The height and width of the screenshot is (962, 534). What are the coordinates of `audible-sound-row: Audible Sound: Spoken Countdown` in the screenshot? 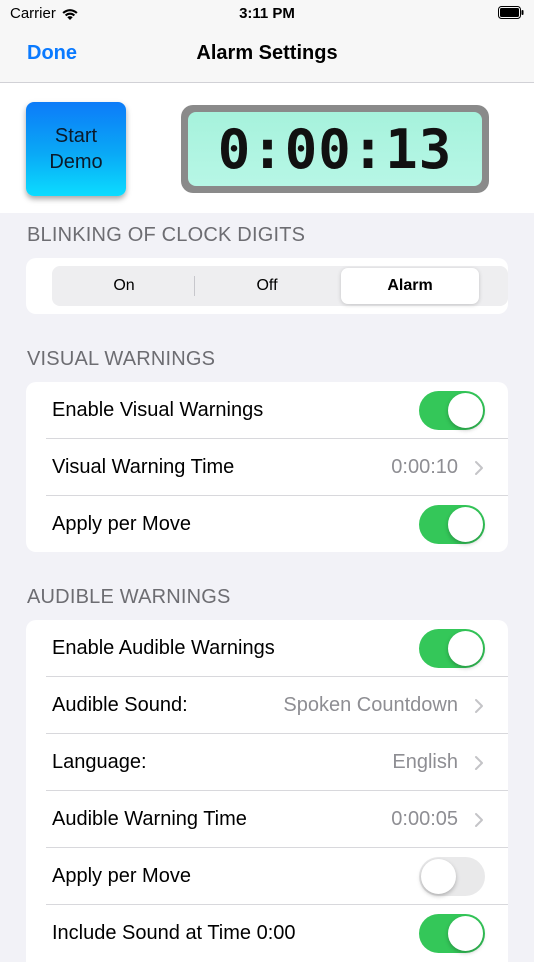 It's located at (267, 705).